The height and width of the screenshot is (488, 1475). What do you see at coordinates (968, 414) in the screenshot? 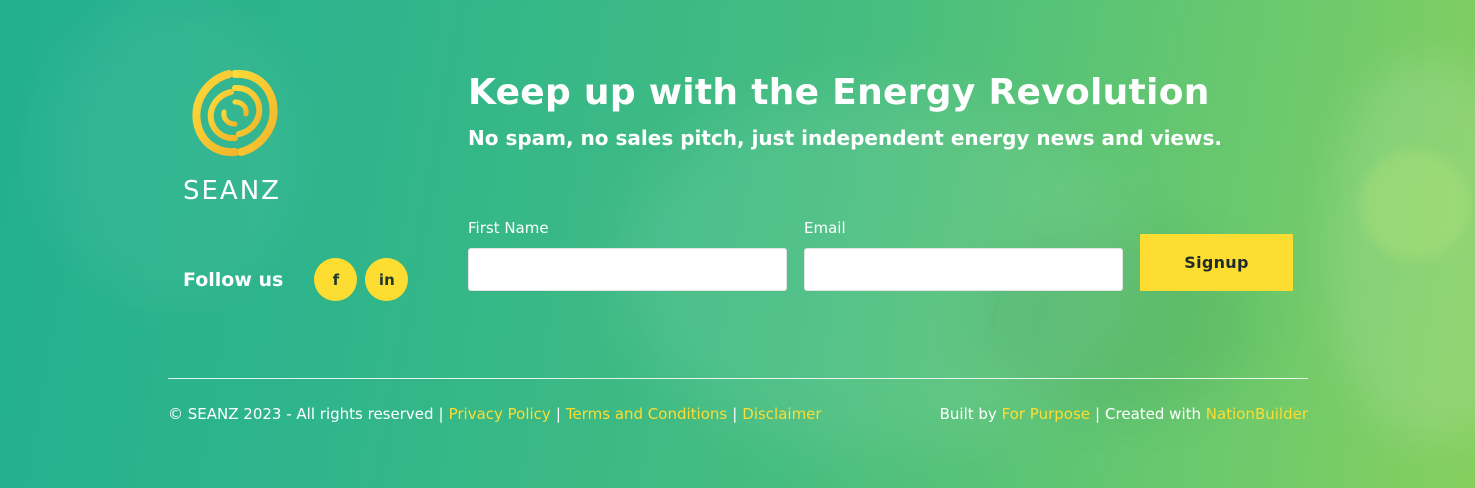
I see `built-by-text: Built by` at bounding box center [968, 414].